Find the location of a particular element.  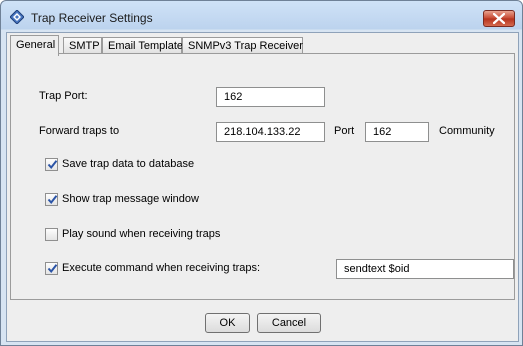

port-label: Port is located at coordinates (344, 131).